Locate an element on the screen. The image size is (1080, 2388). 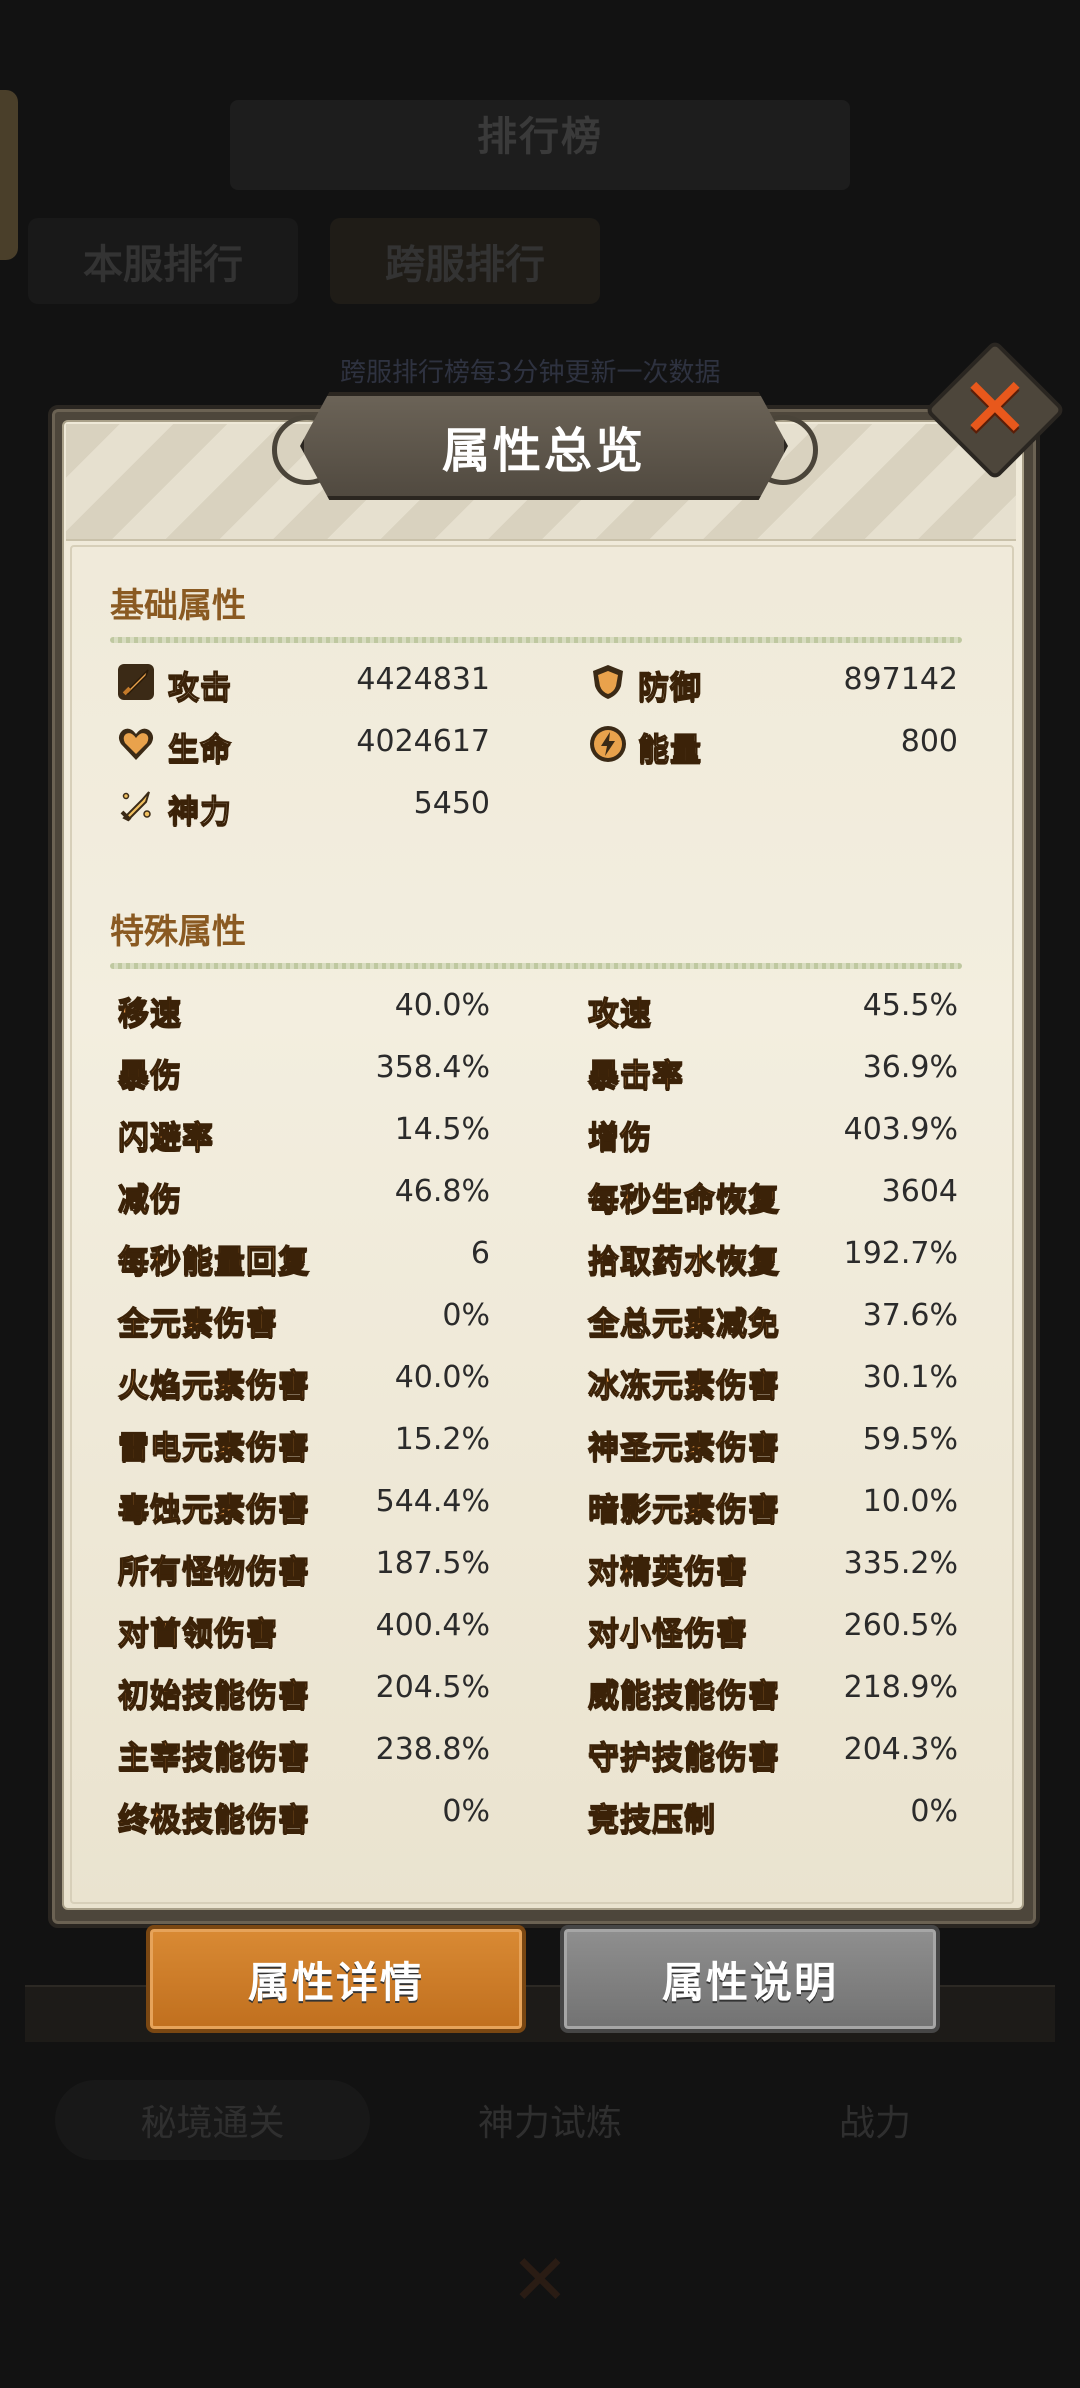
stat-value-dominator-skill-damage: 238.8% is located at coordinates (432, 1749).